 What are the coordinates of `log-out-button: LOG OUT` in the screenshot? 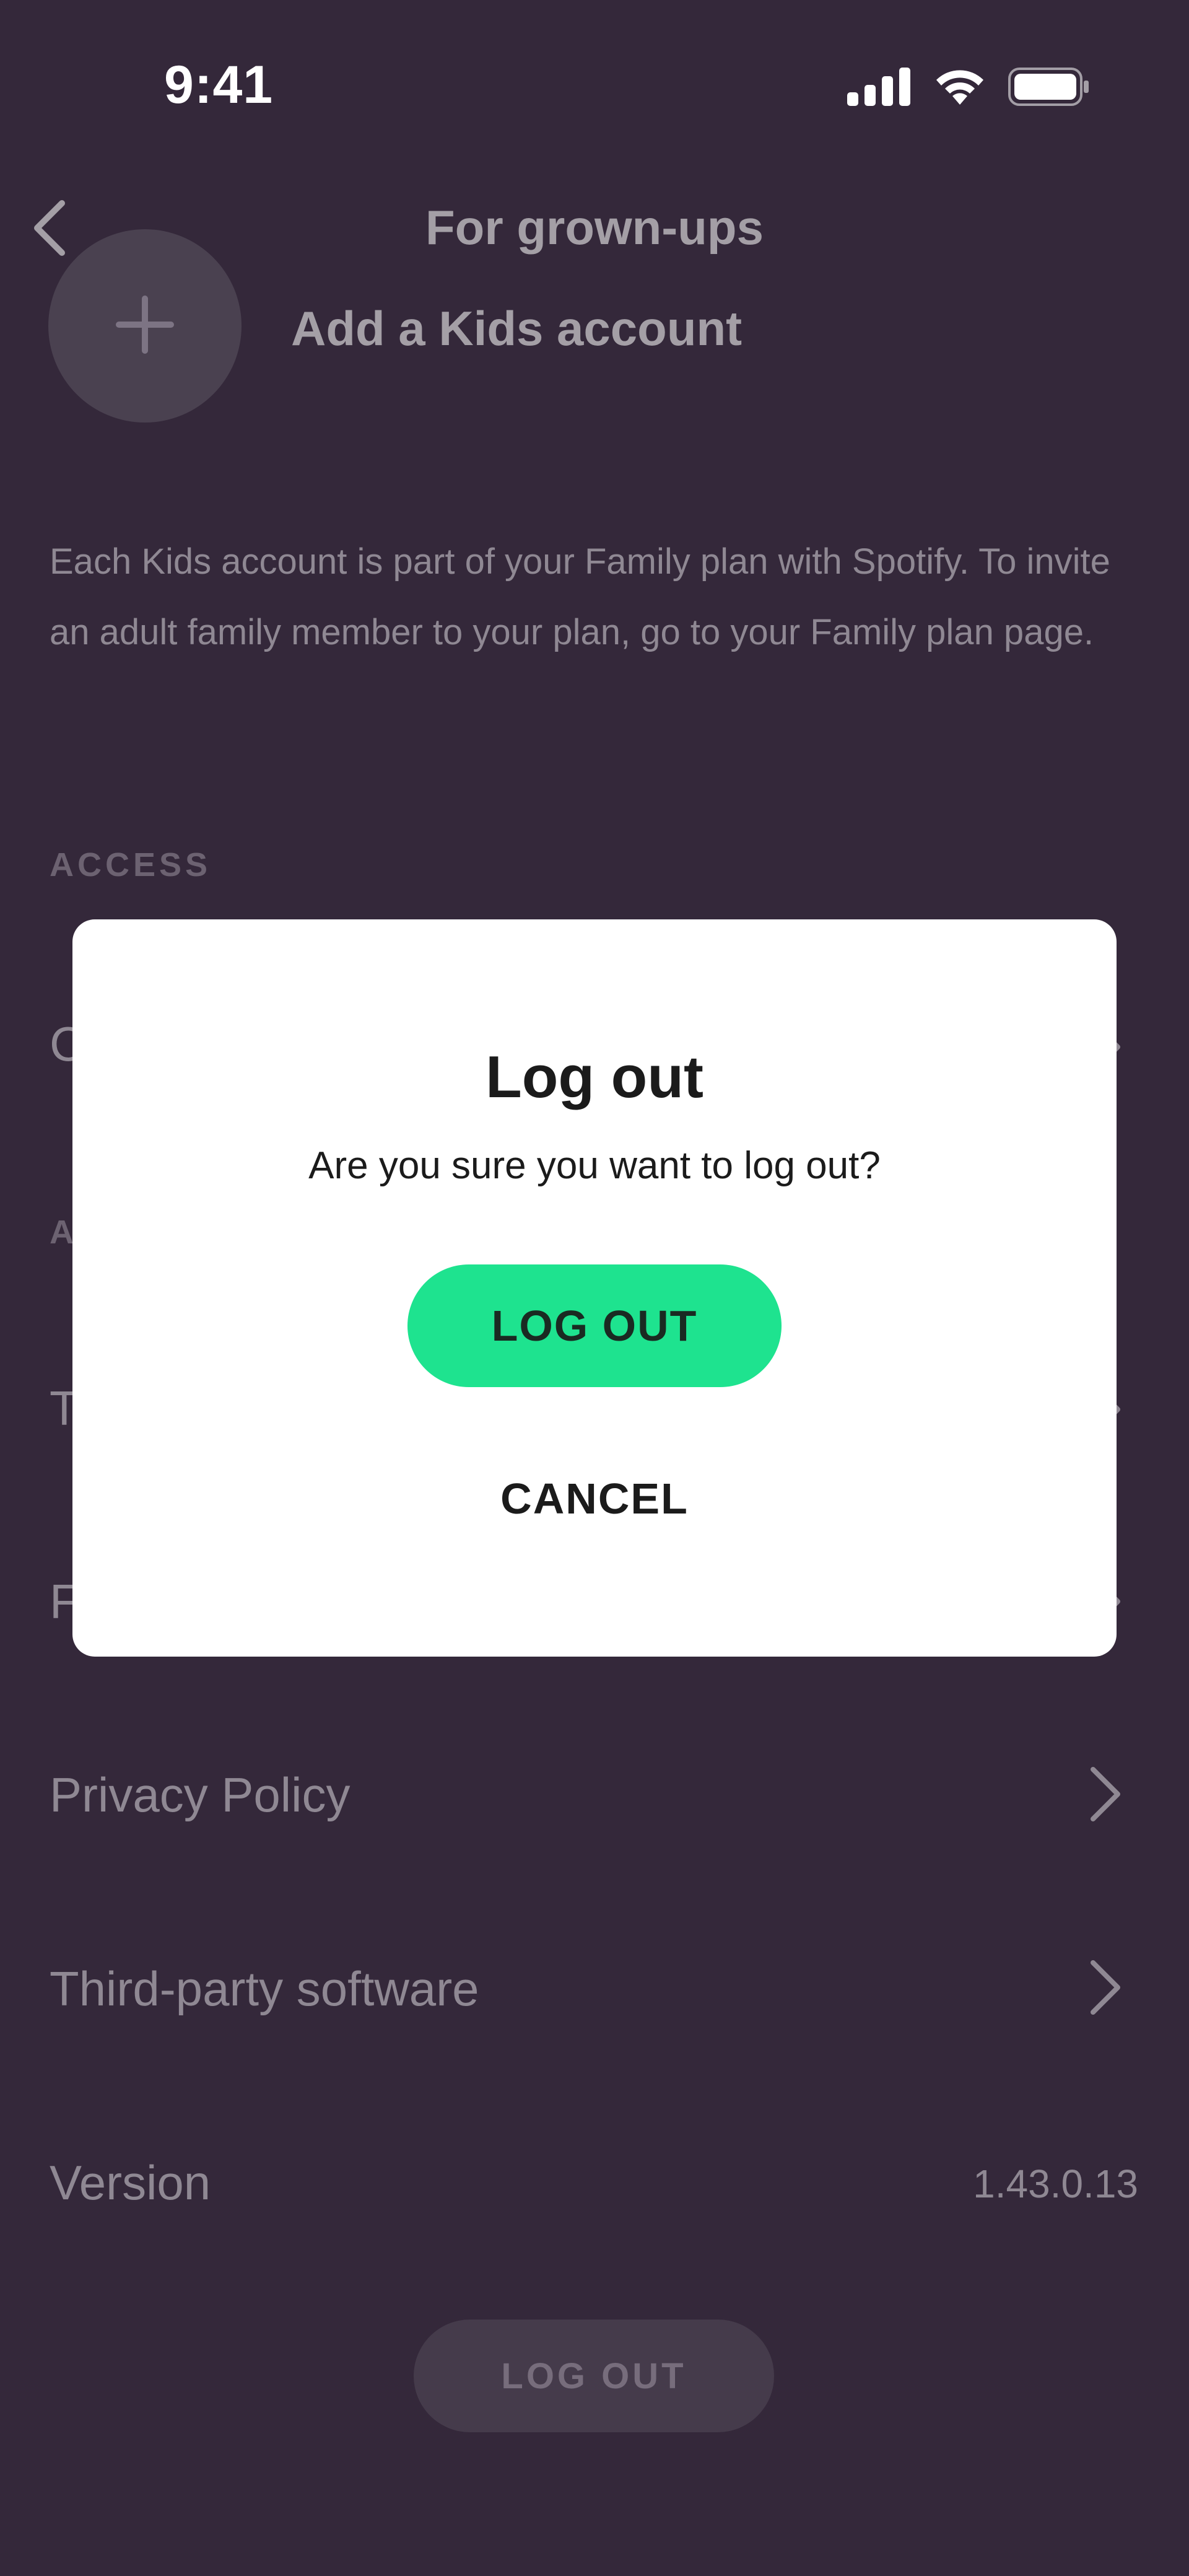 It's located at (594, 2376).